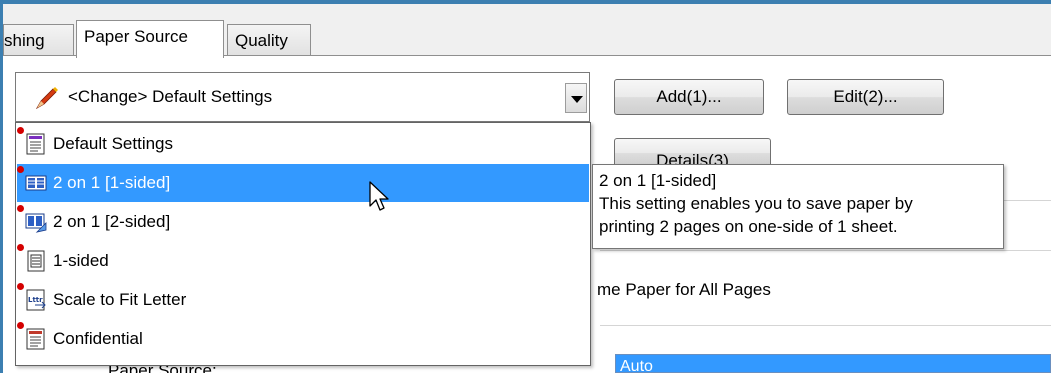 Image resolution: width=1051 pixels, height=373 pixels. I want to click on two-on-one-duplex-icon, so click(36, 223).